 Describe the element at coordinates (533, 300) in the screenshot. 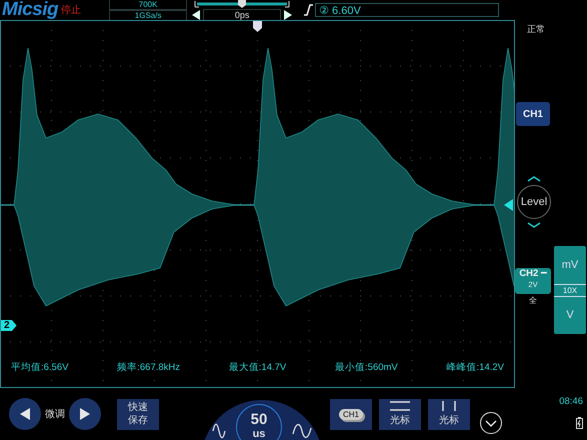

I see `bandwidth-label: 全` at that location.